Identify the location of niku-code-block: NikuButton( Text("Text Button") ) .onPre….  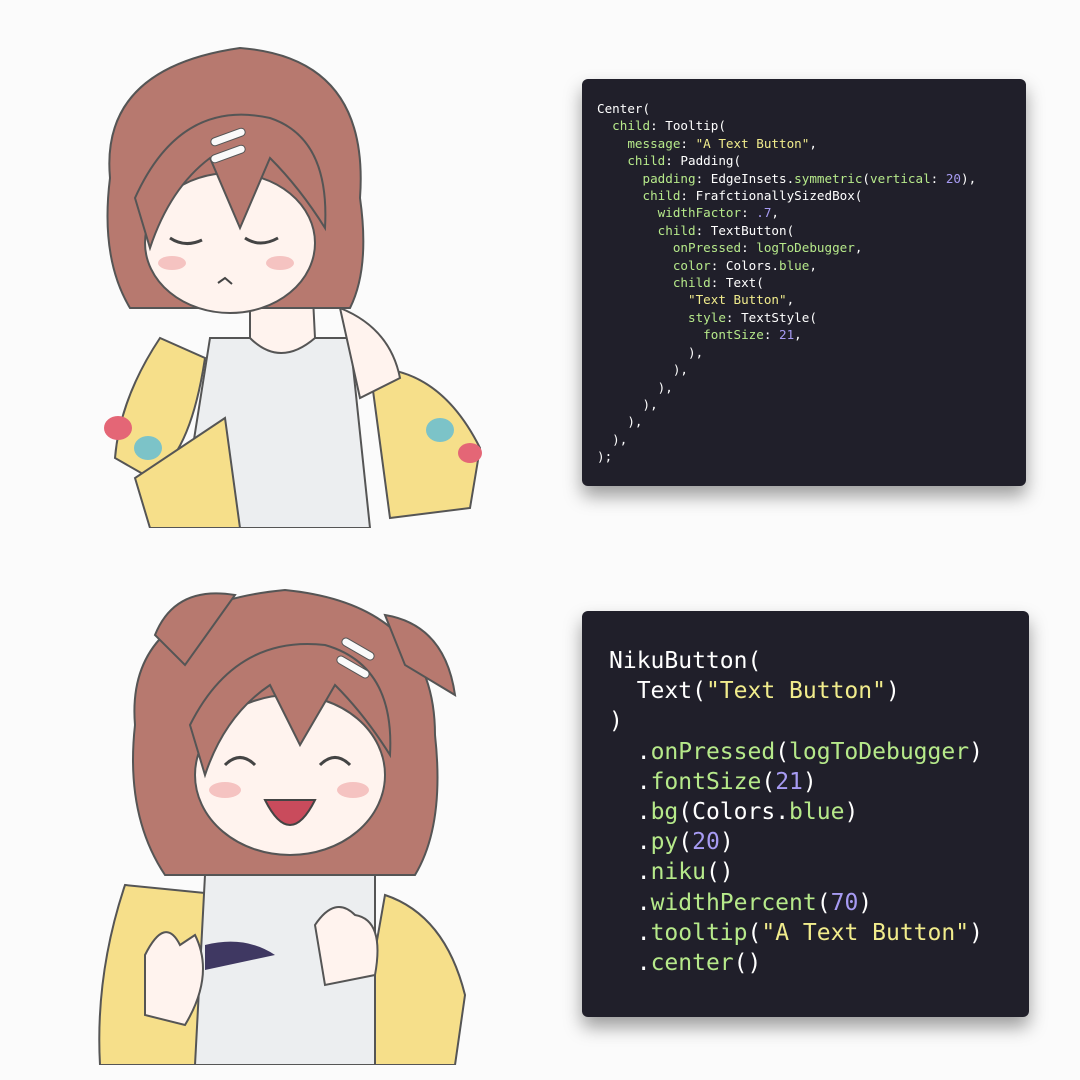
(796, 812).